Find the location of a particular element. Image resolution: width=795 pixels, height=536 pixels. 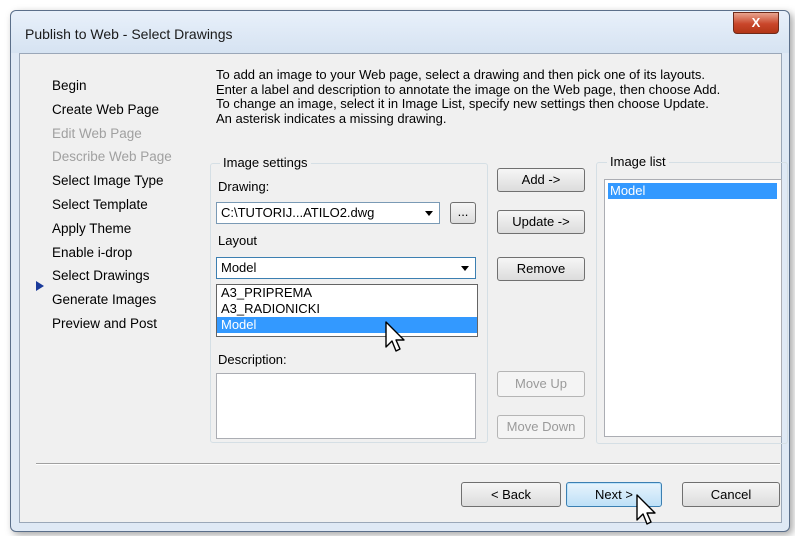

layout-select: Model is located at coordinates (346, 268).